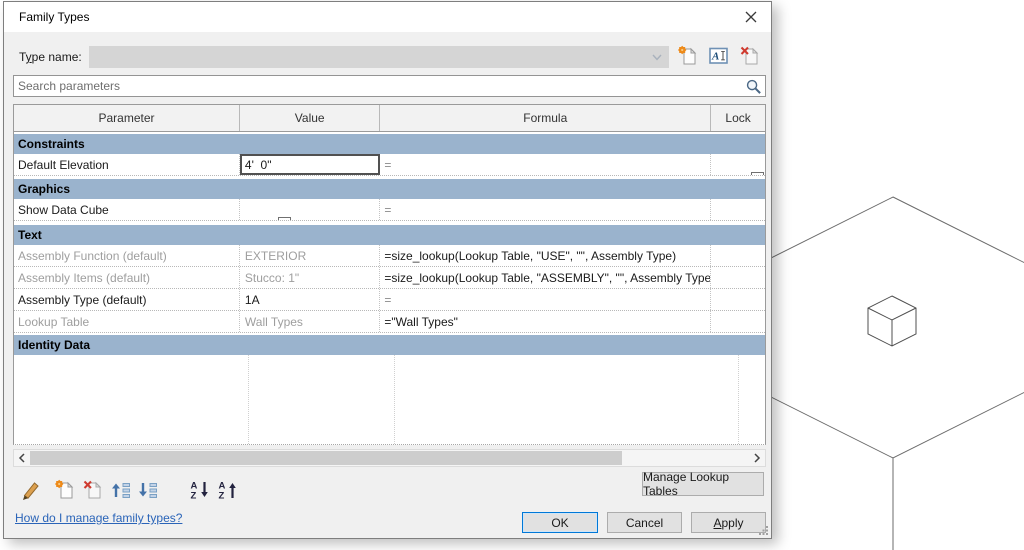 This screenshot has height=550, width=1024. I want to click on sort-ascending-icon: A Z, so click(199, 491).